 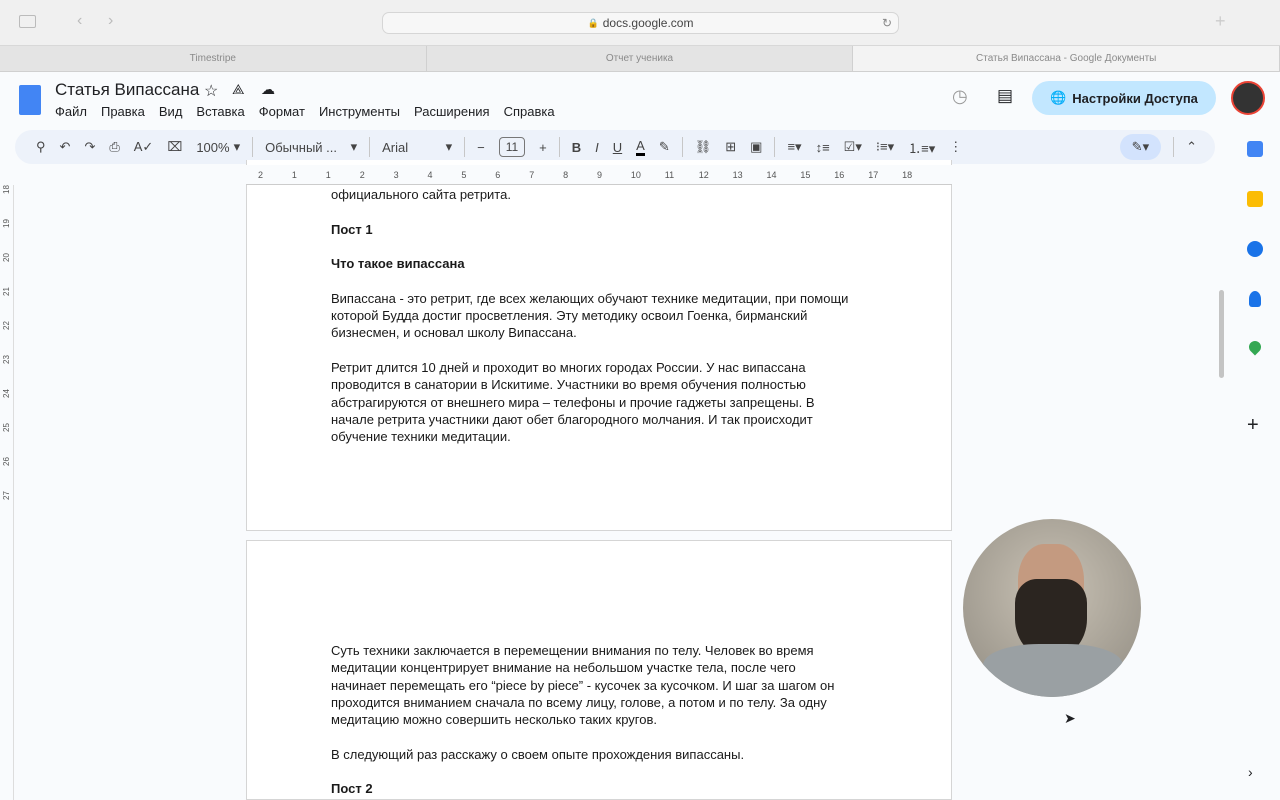 I want to click on menu-help: Справка, so click(x=529, y=111).